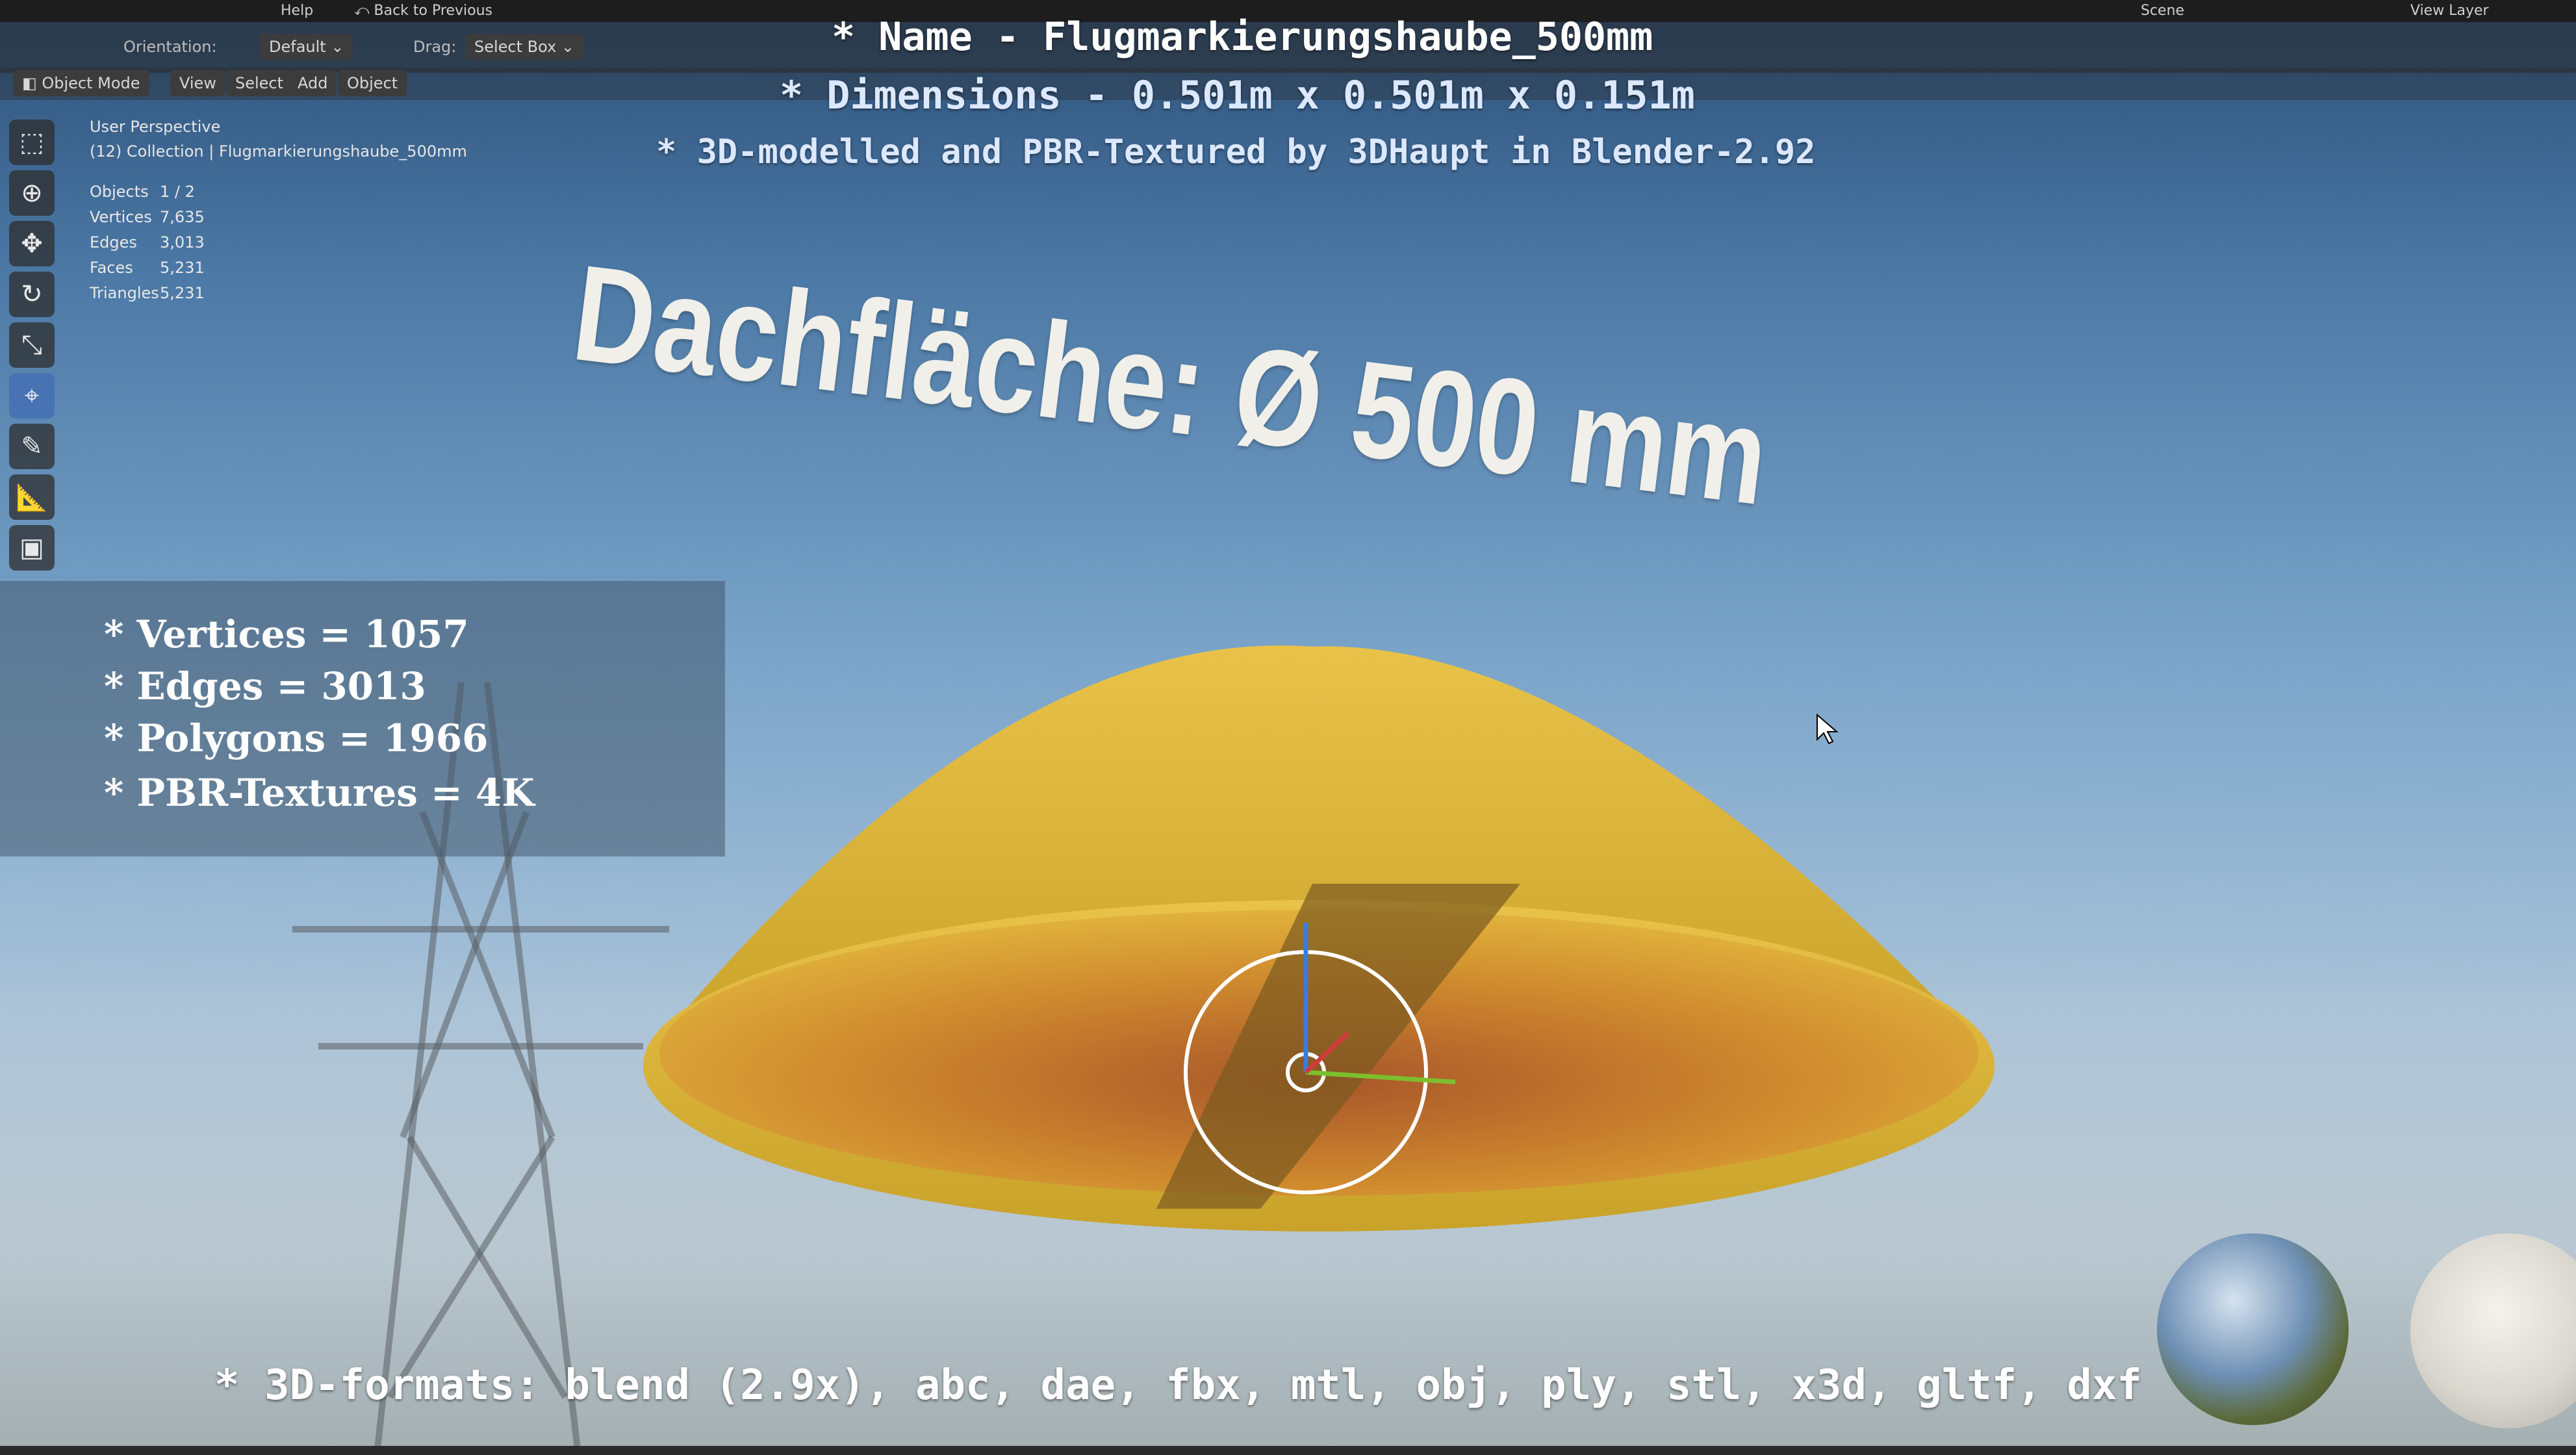 The height and width of the screenshot is (1455, 2576). Describe the element at coordinates (147, 217) in the screenshot. I see `stat-vertices: Vertices 7,635` at that location.